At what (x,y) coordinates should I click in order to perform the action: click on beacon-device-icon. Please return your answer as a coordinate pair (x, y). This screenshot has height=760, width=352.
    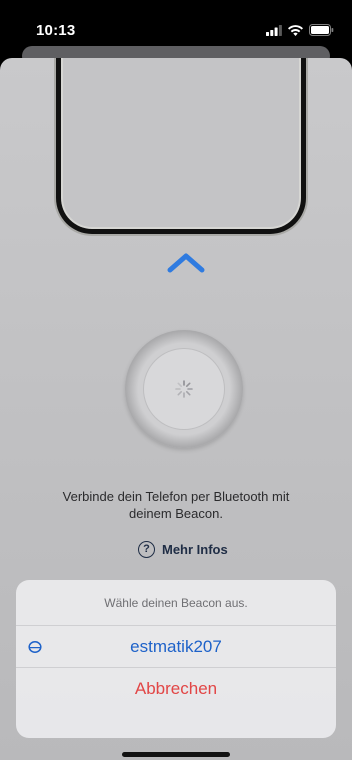
    Looking at the image, I should click on (35, 647).